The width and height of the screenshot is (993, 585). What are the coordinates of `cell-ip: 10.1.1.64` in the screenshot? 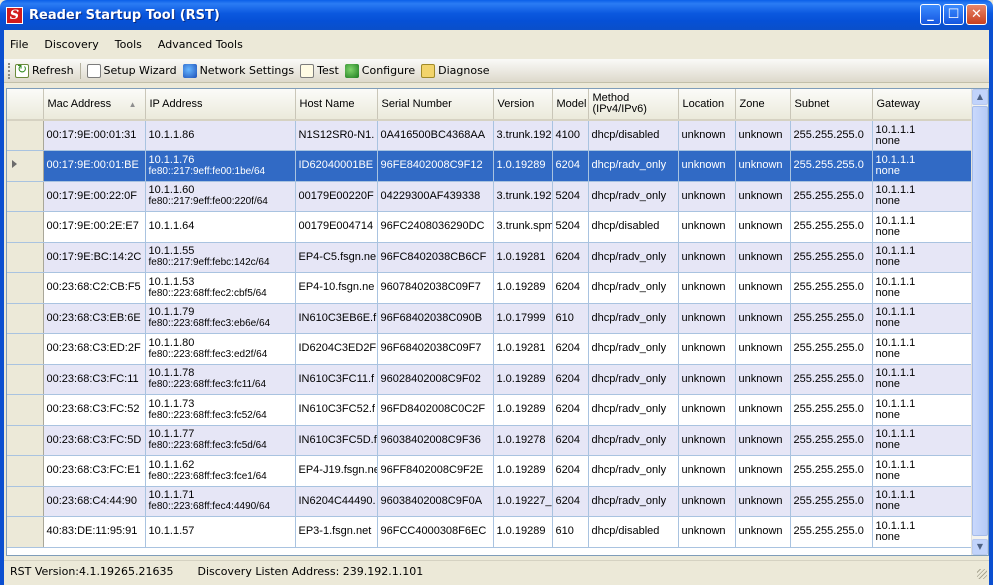 It's located at (220, 227).